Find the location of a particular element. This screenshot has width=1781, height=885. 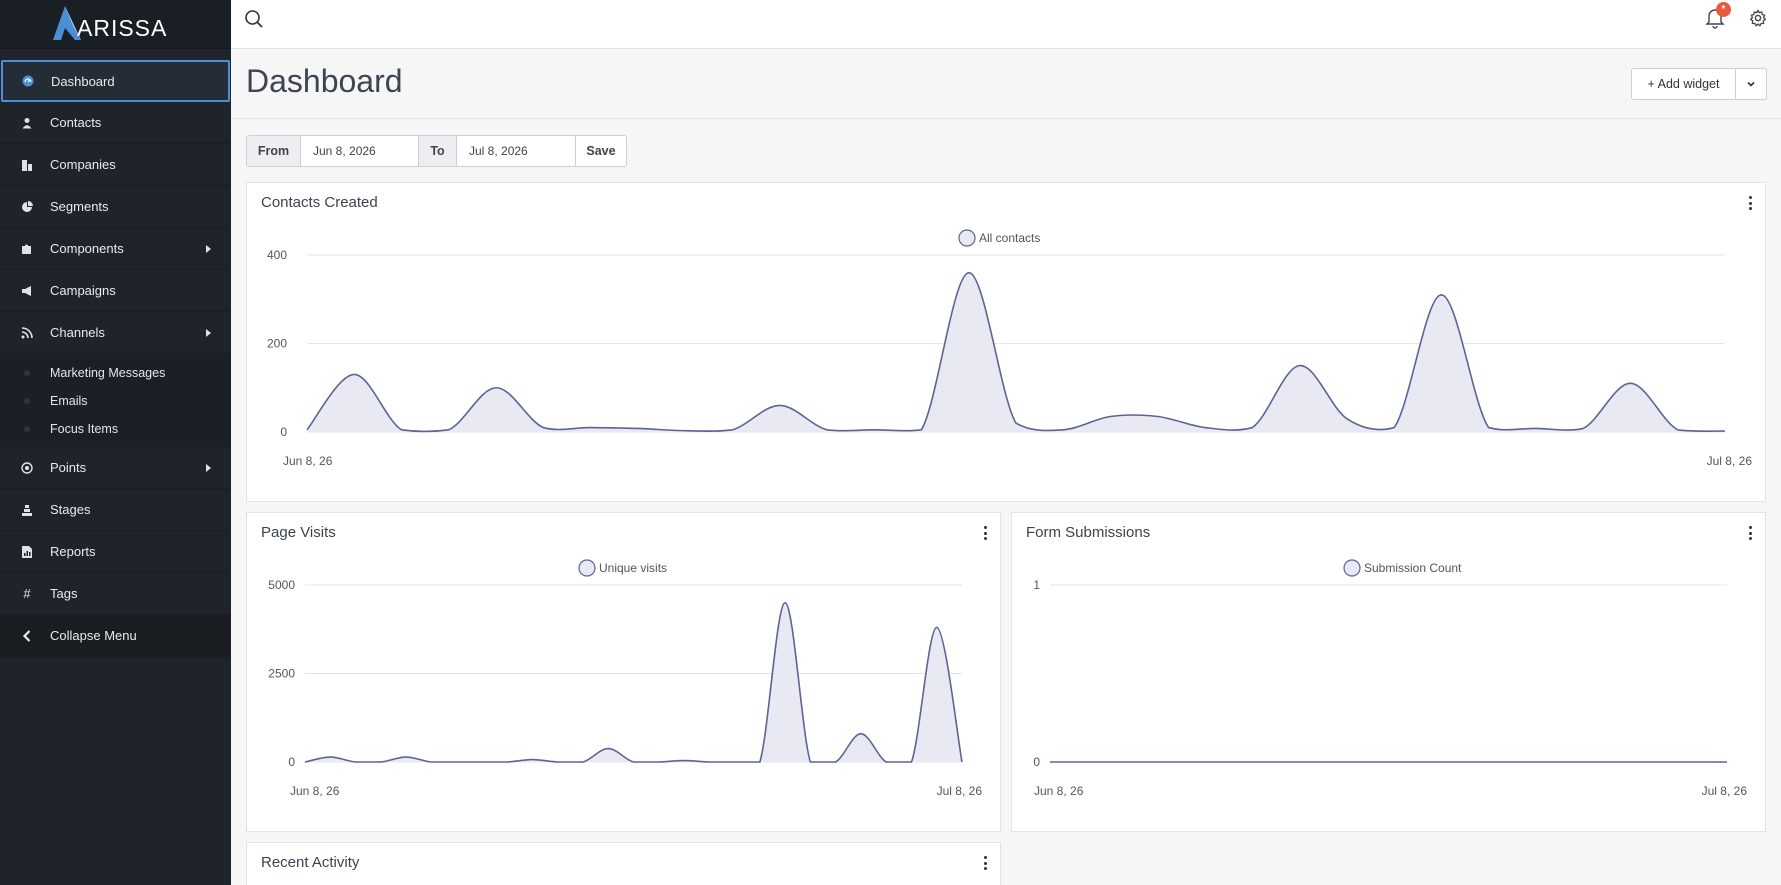

from-label: From is located at coordinates (273, 151).